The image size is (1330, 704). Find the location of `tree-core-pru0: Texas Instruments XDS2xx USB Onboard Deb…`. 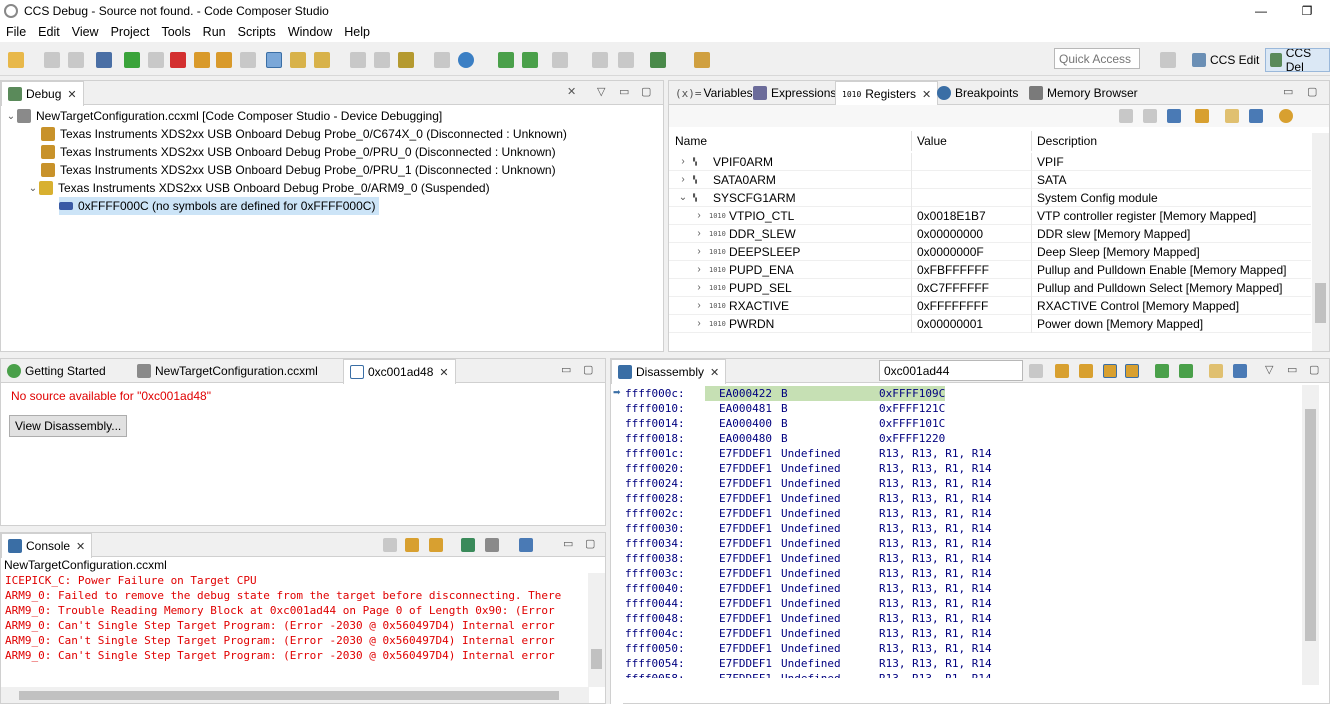

tree-core-pru0: Texas Instruments XDS2xx USB Onboard Deb… is located at coordinates (298, 152).